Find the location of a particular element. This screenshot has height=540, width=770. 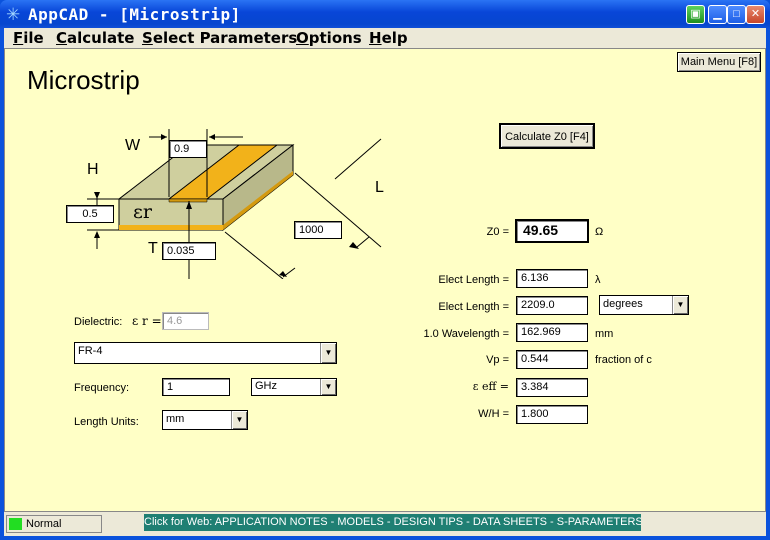

menu-calculate: Calculate is located at coordinates (95, 38).